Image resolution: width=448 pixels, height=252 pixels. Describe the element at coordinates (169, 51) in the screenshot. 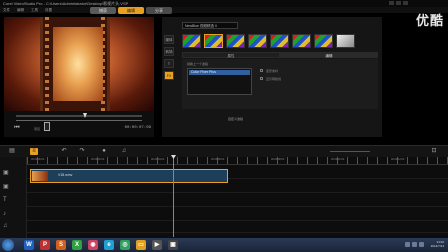

I see `tab-transition: 转场` at that location.